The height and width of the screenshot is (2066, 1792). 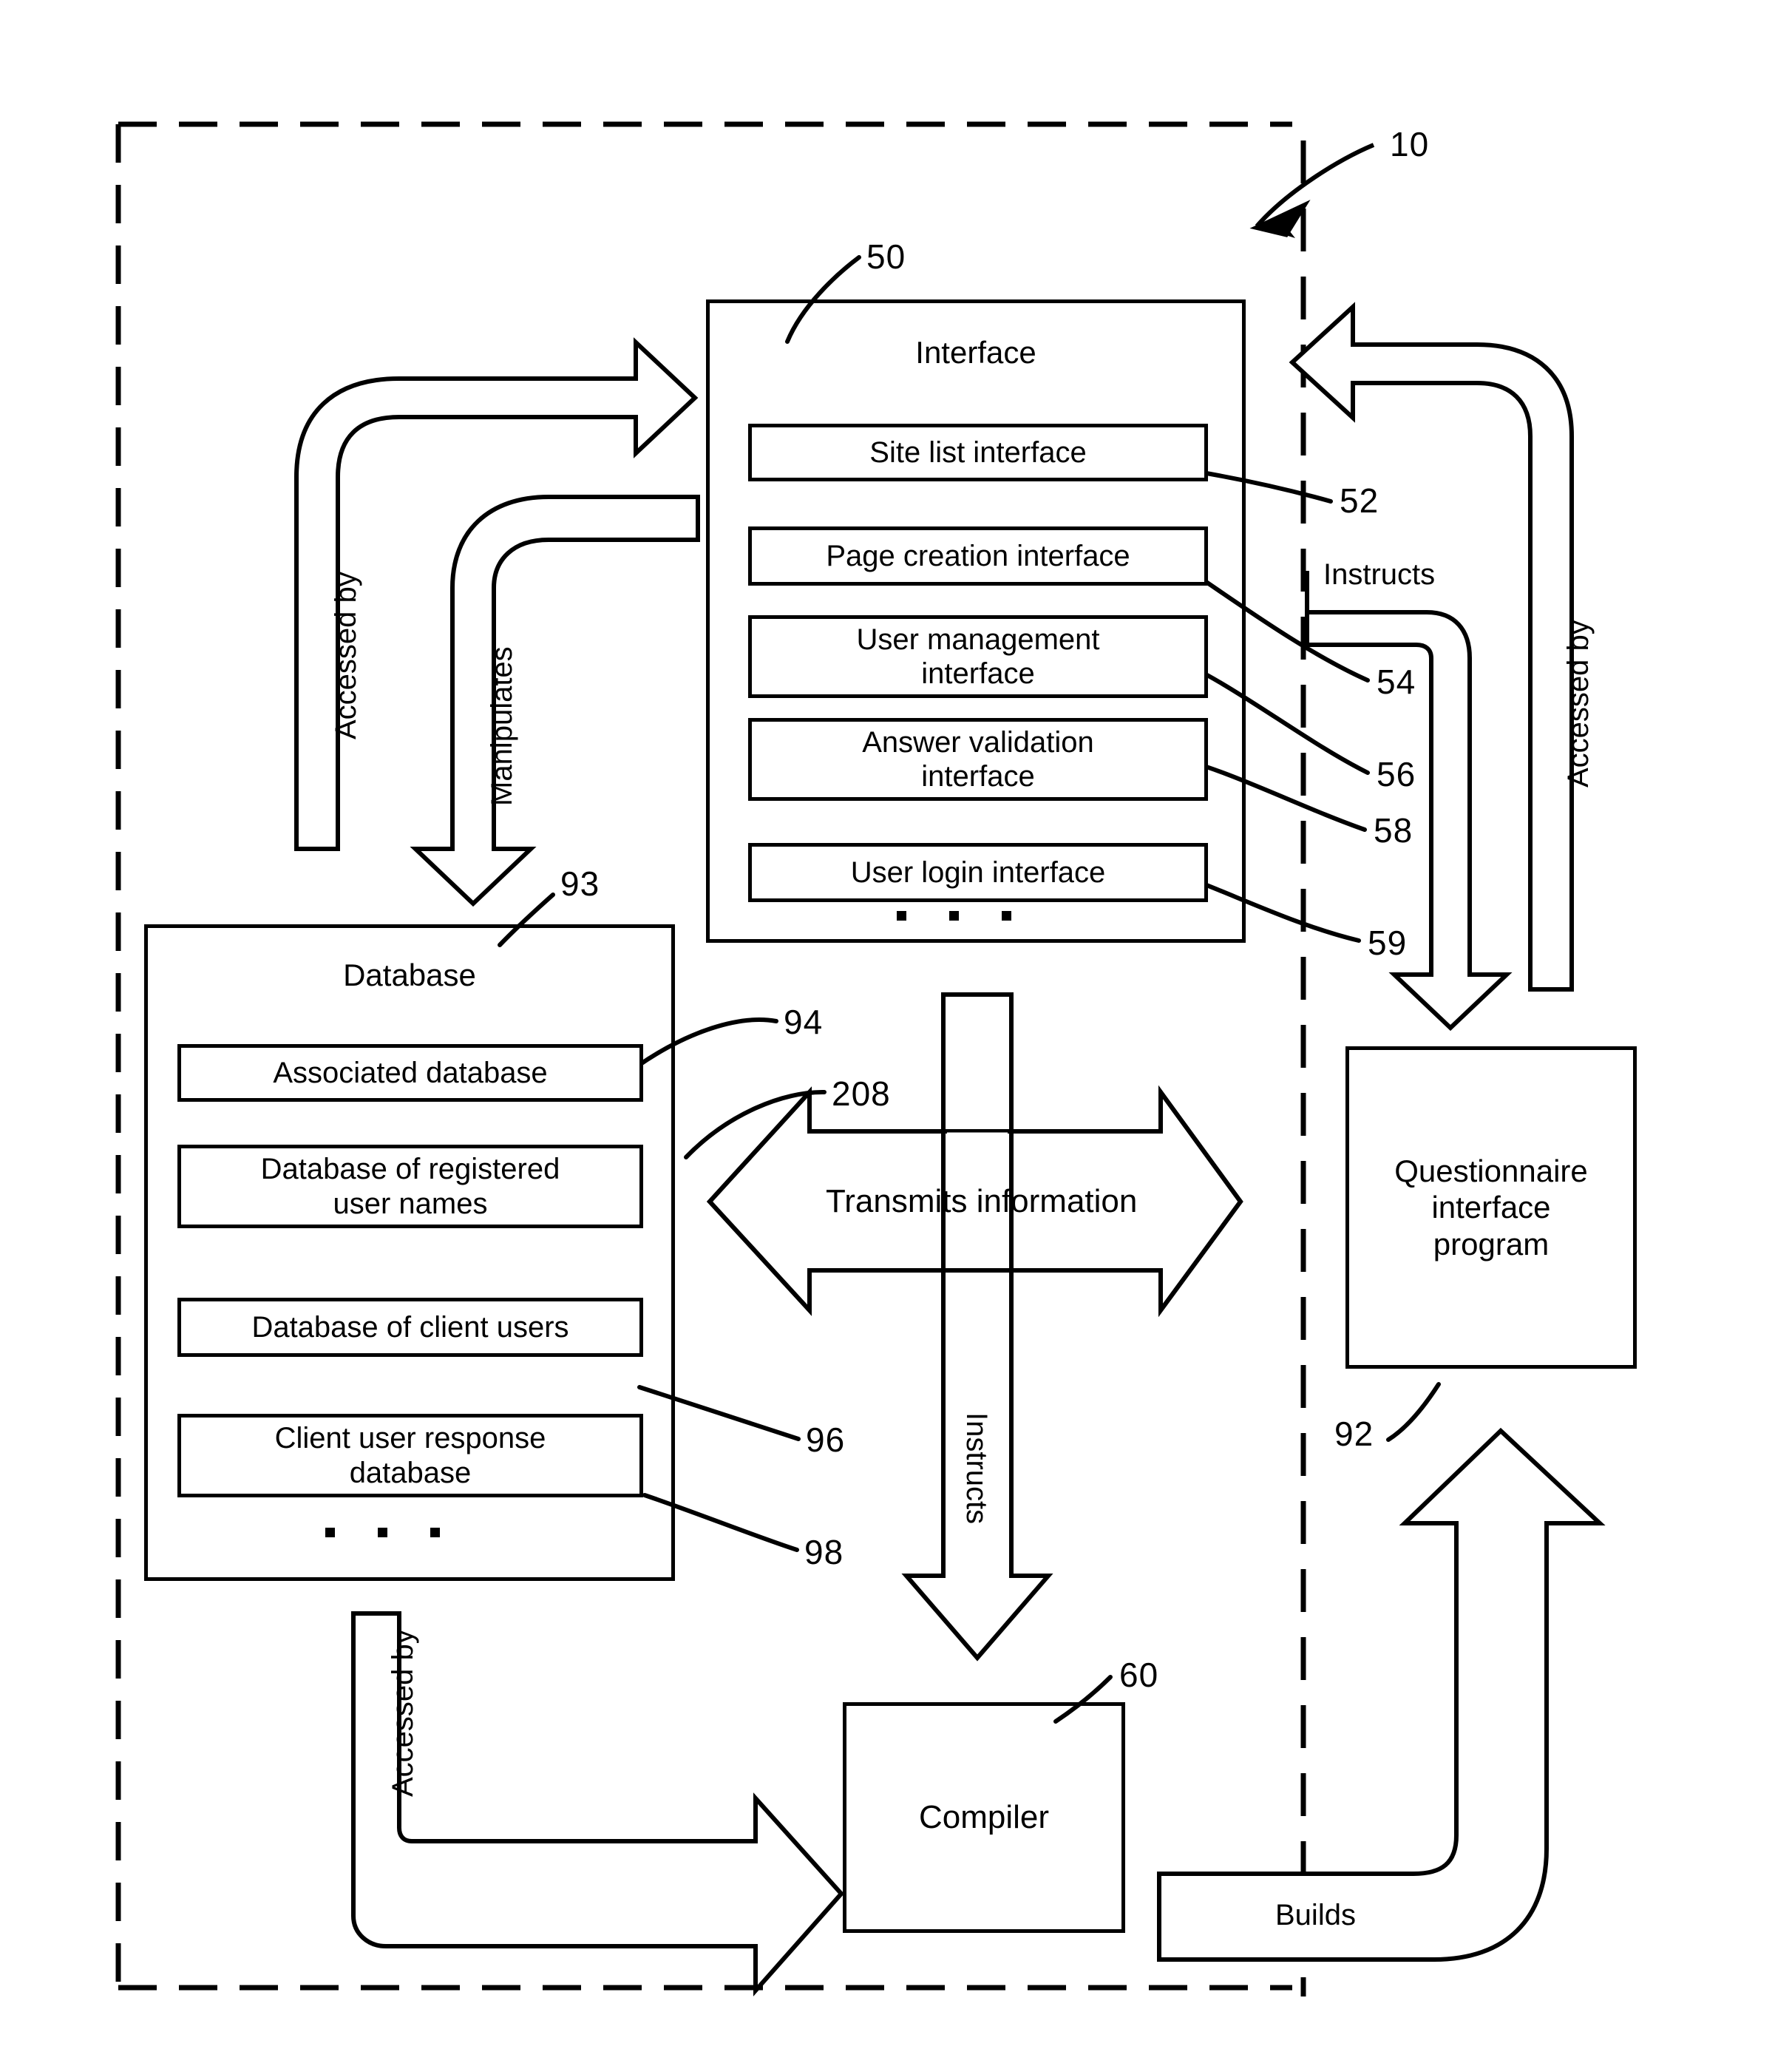 What do you see at coordinates (1139, 1675) in the screenshot?
I see `reference-60: 60` at bounding box center [1139, 1675].